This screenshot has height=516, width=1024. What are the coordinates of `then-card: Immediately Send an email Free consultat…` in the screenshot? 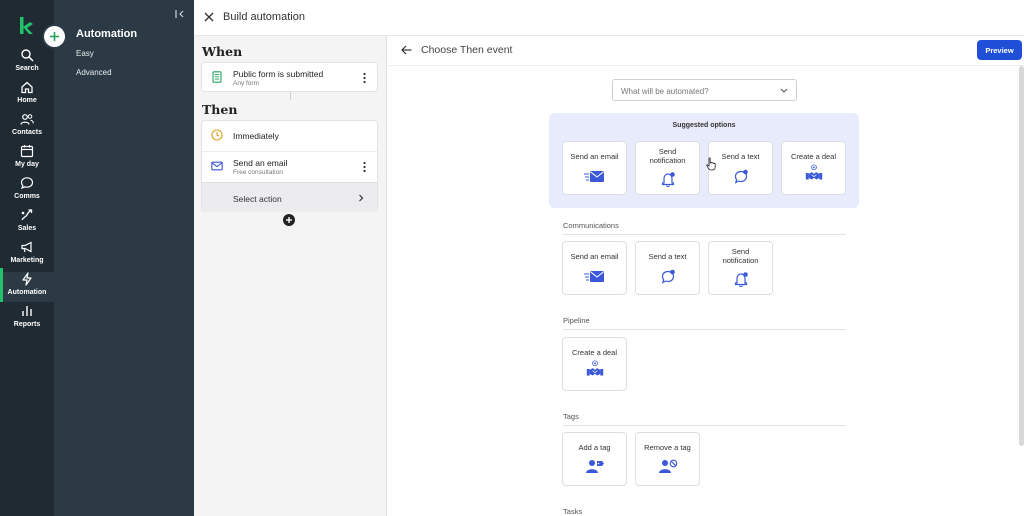 It's located at (289, 166).